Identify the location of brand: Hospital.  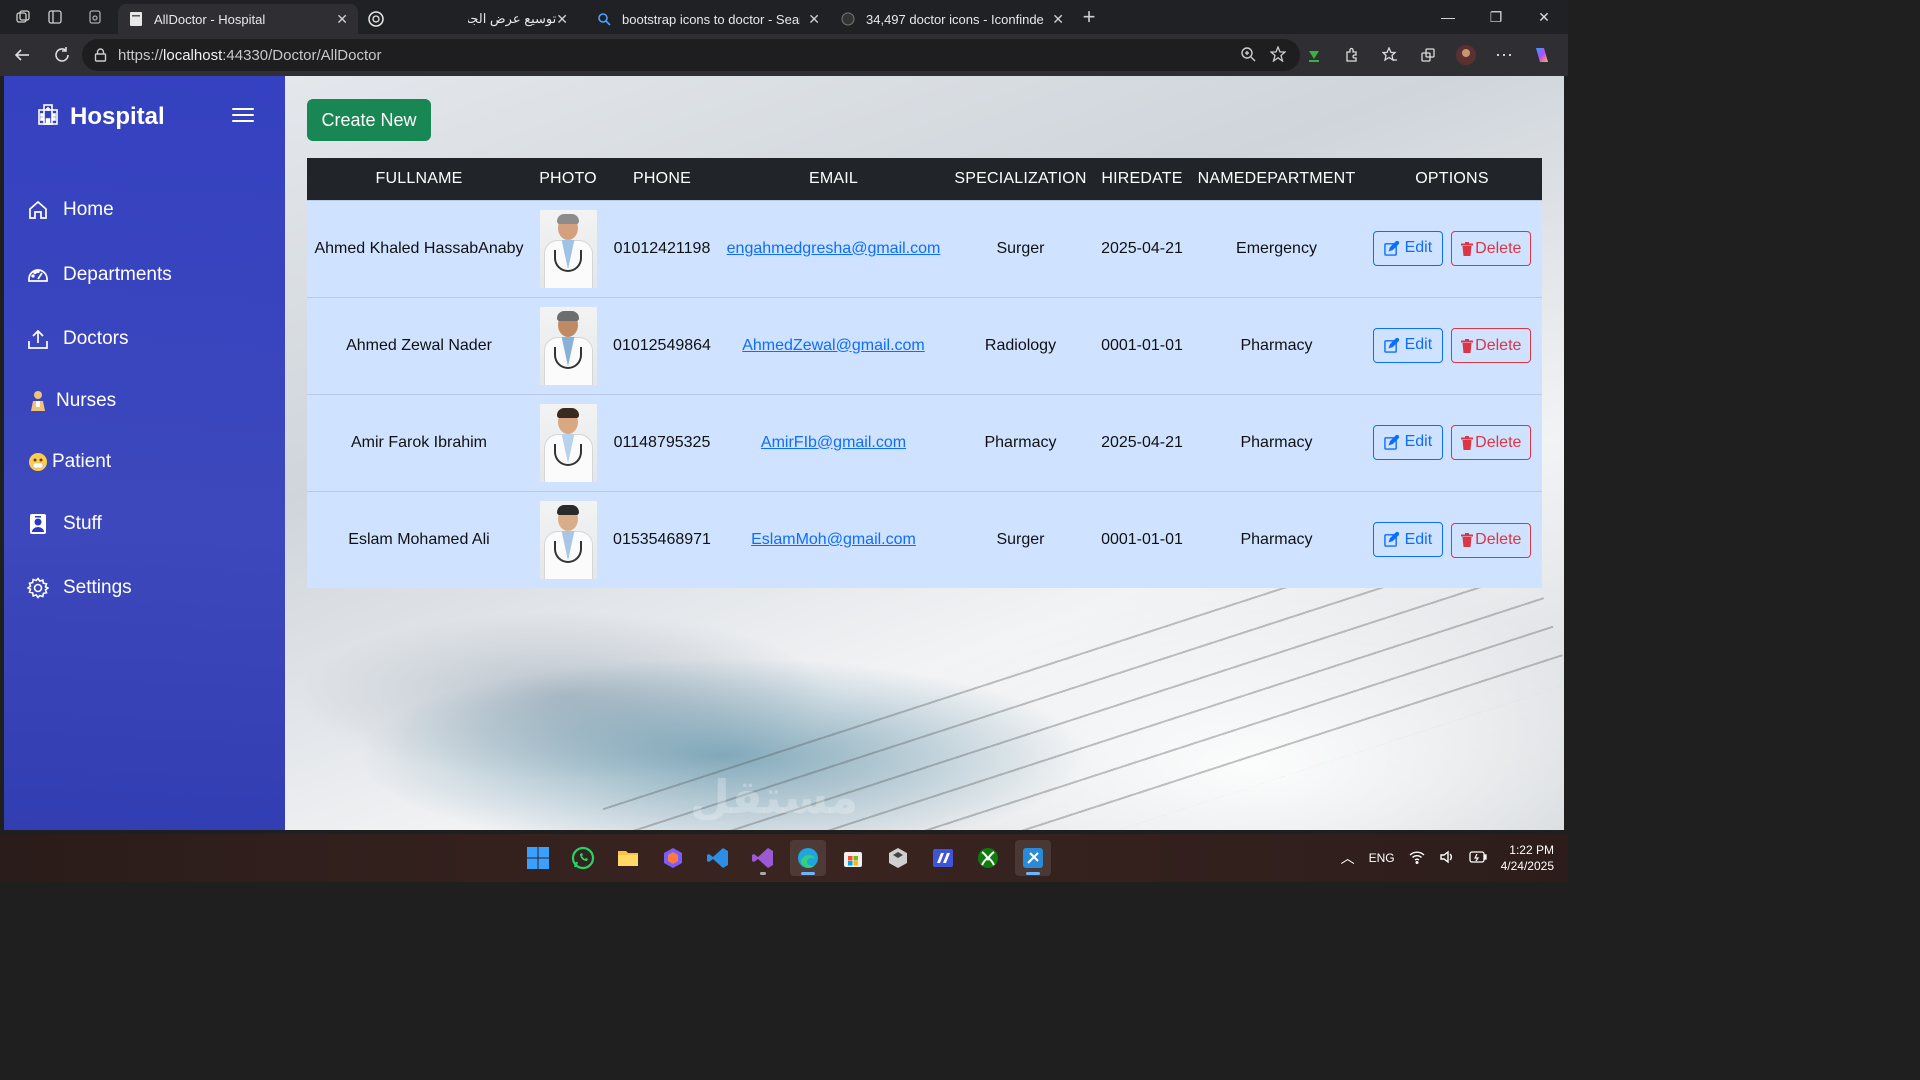
(100, 116).